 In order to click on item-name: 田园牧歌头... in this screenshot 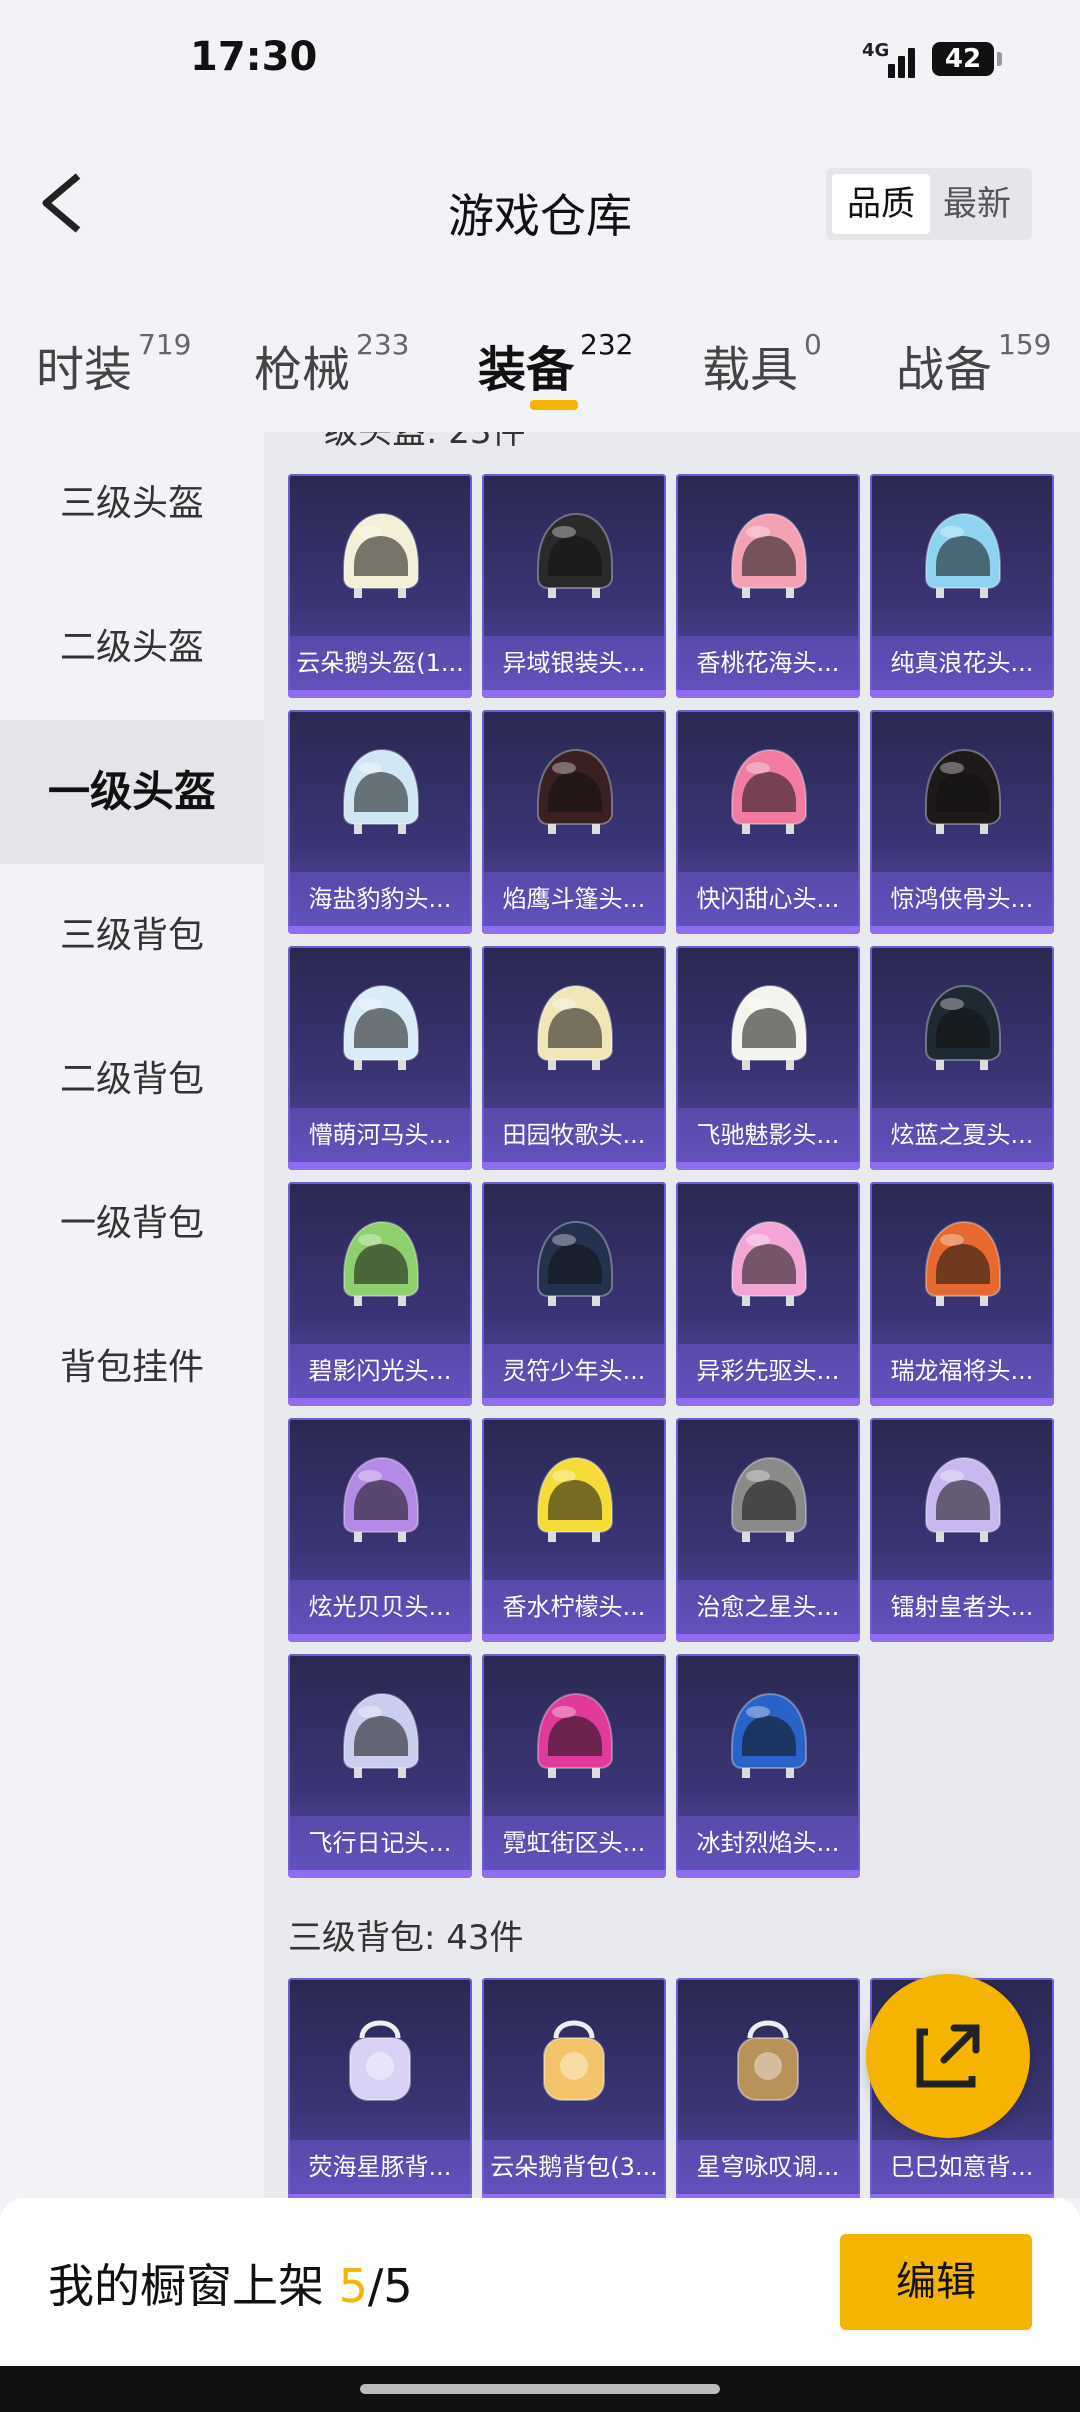, I will do `click(574, 1135)`.